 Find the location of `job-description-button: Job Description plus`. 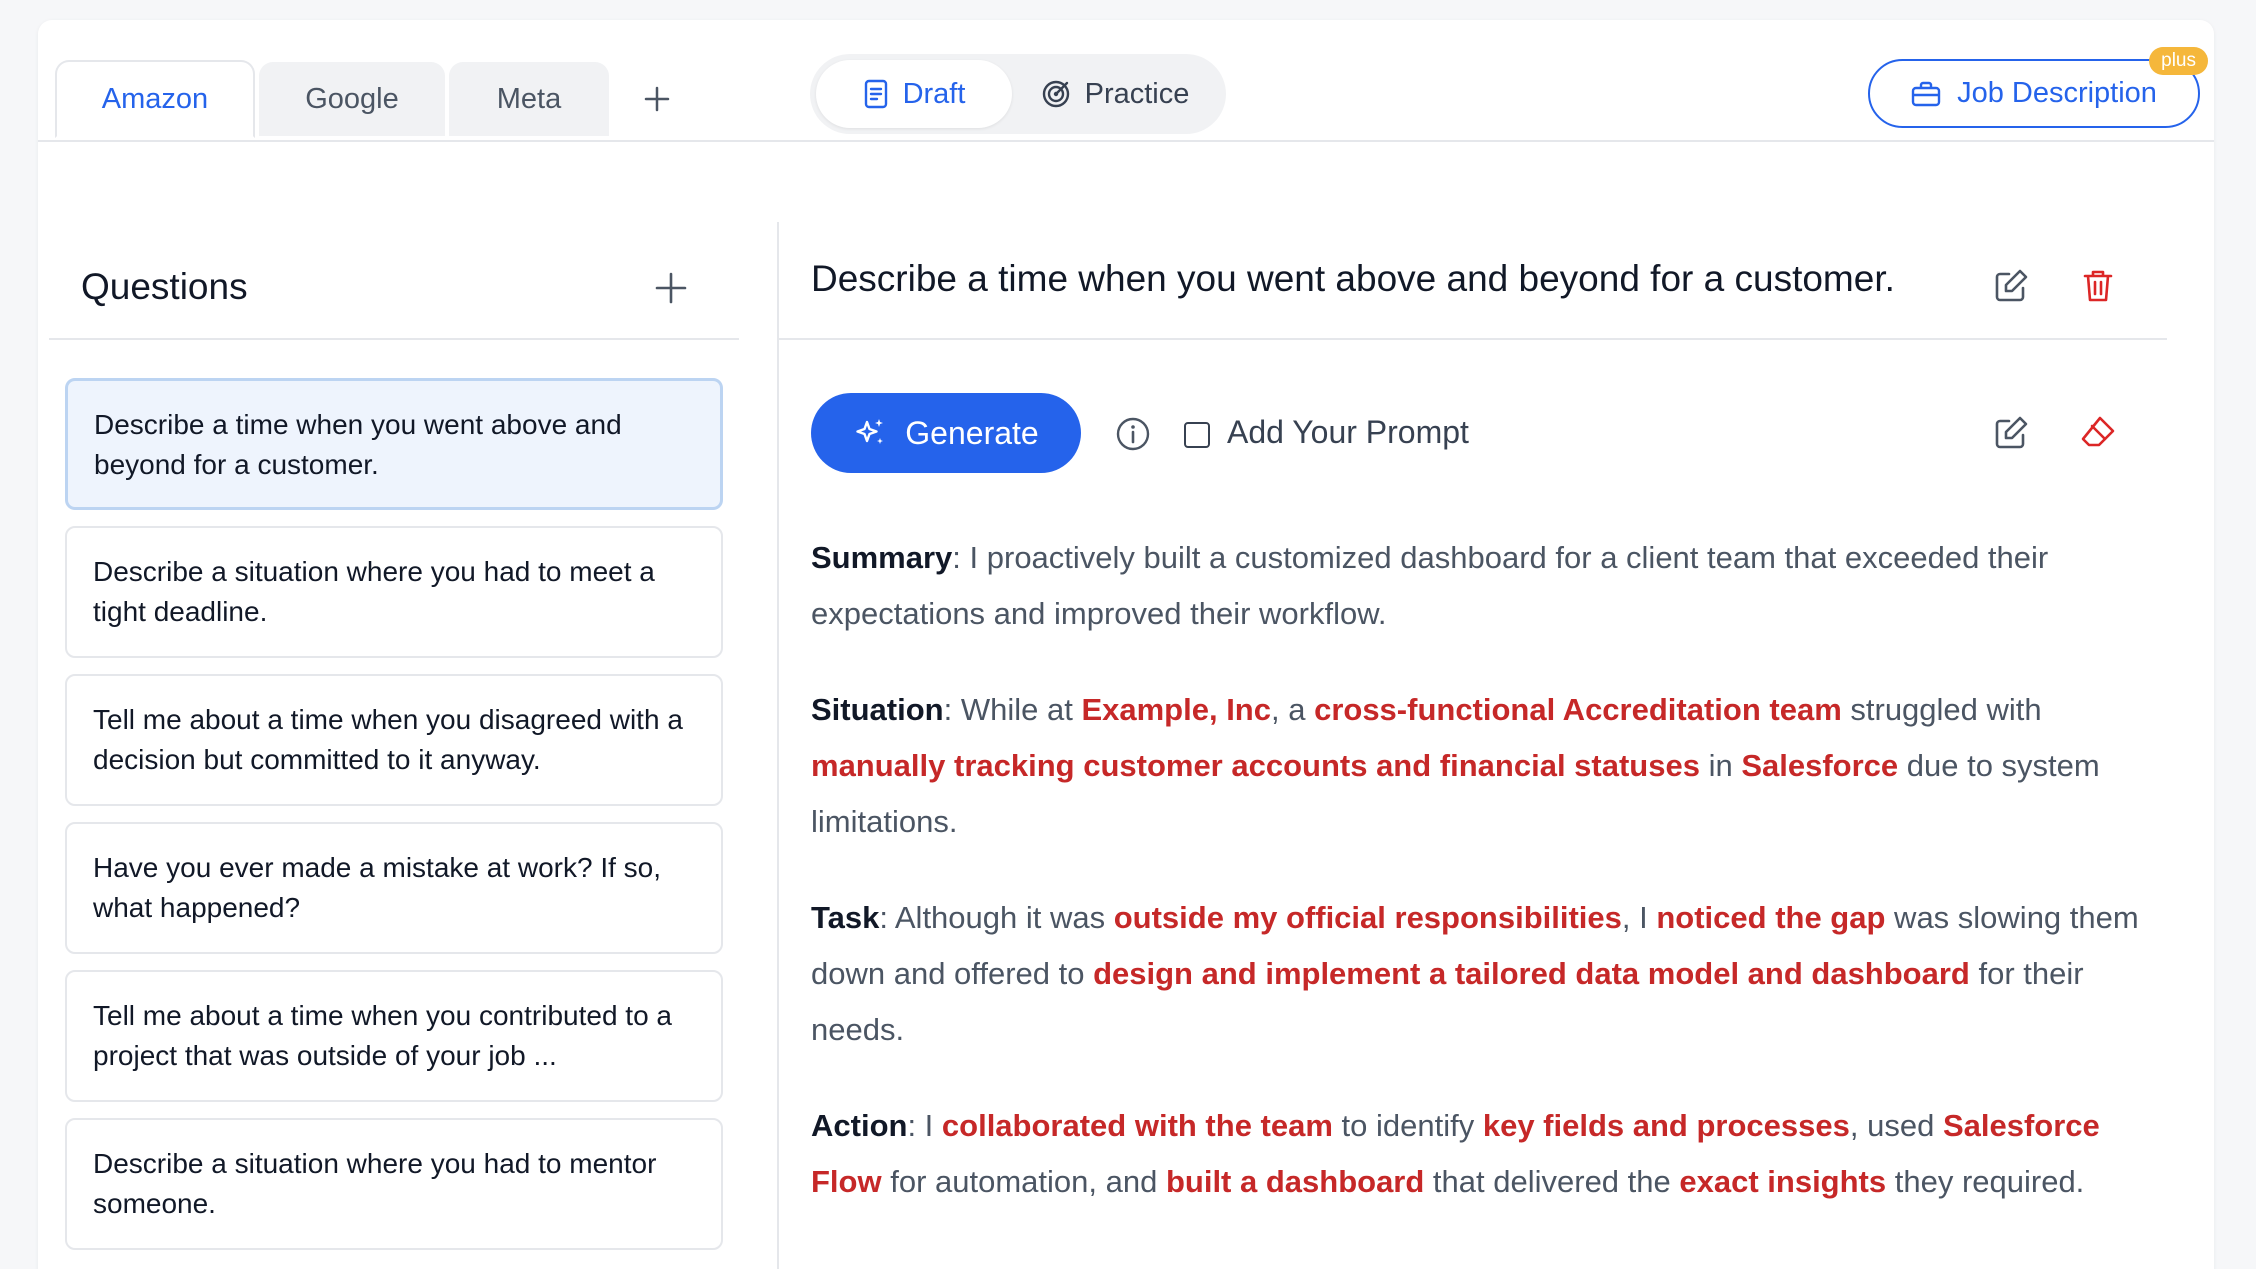

job-description-button: Job Description plus is located at coordinates (2038, 87).